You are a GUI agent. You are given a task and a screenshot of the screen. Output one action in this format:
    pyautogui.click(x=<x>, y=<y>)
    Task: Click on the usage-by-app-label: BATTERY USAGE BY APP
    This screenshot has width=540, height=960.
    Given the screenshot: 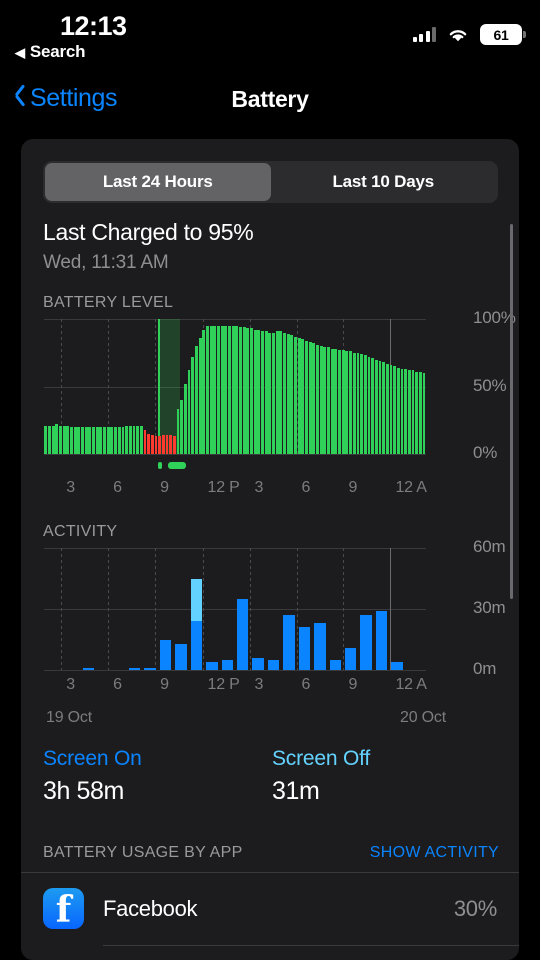 What is the action you would take?
    pyautogui.click(x=143, y=852)
    